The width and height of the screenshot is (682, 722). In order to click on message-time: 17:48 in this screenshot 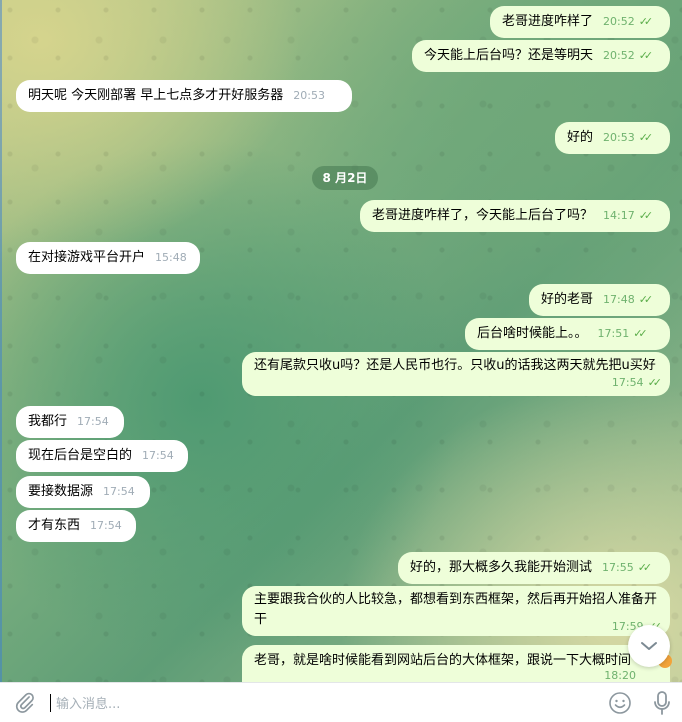, I will do `click(619, 299)`.